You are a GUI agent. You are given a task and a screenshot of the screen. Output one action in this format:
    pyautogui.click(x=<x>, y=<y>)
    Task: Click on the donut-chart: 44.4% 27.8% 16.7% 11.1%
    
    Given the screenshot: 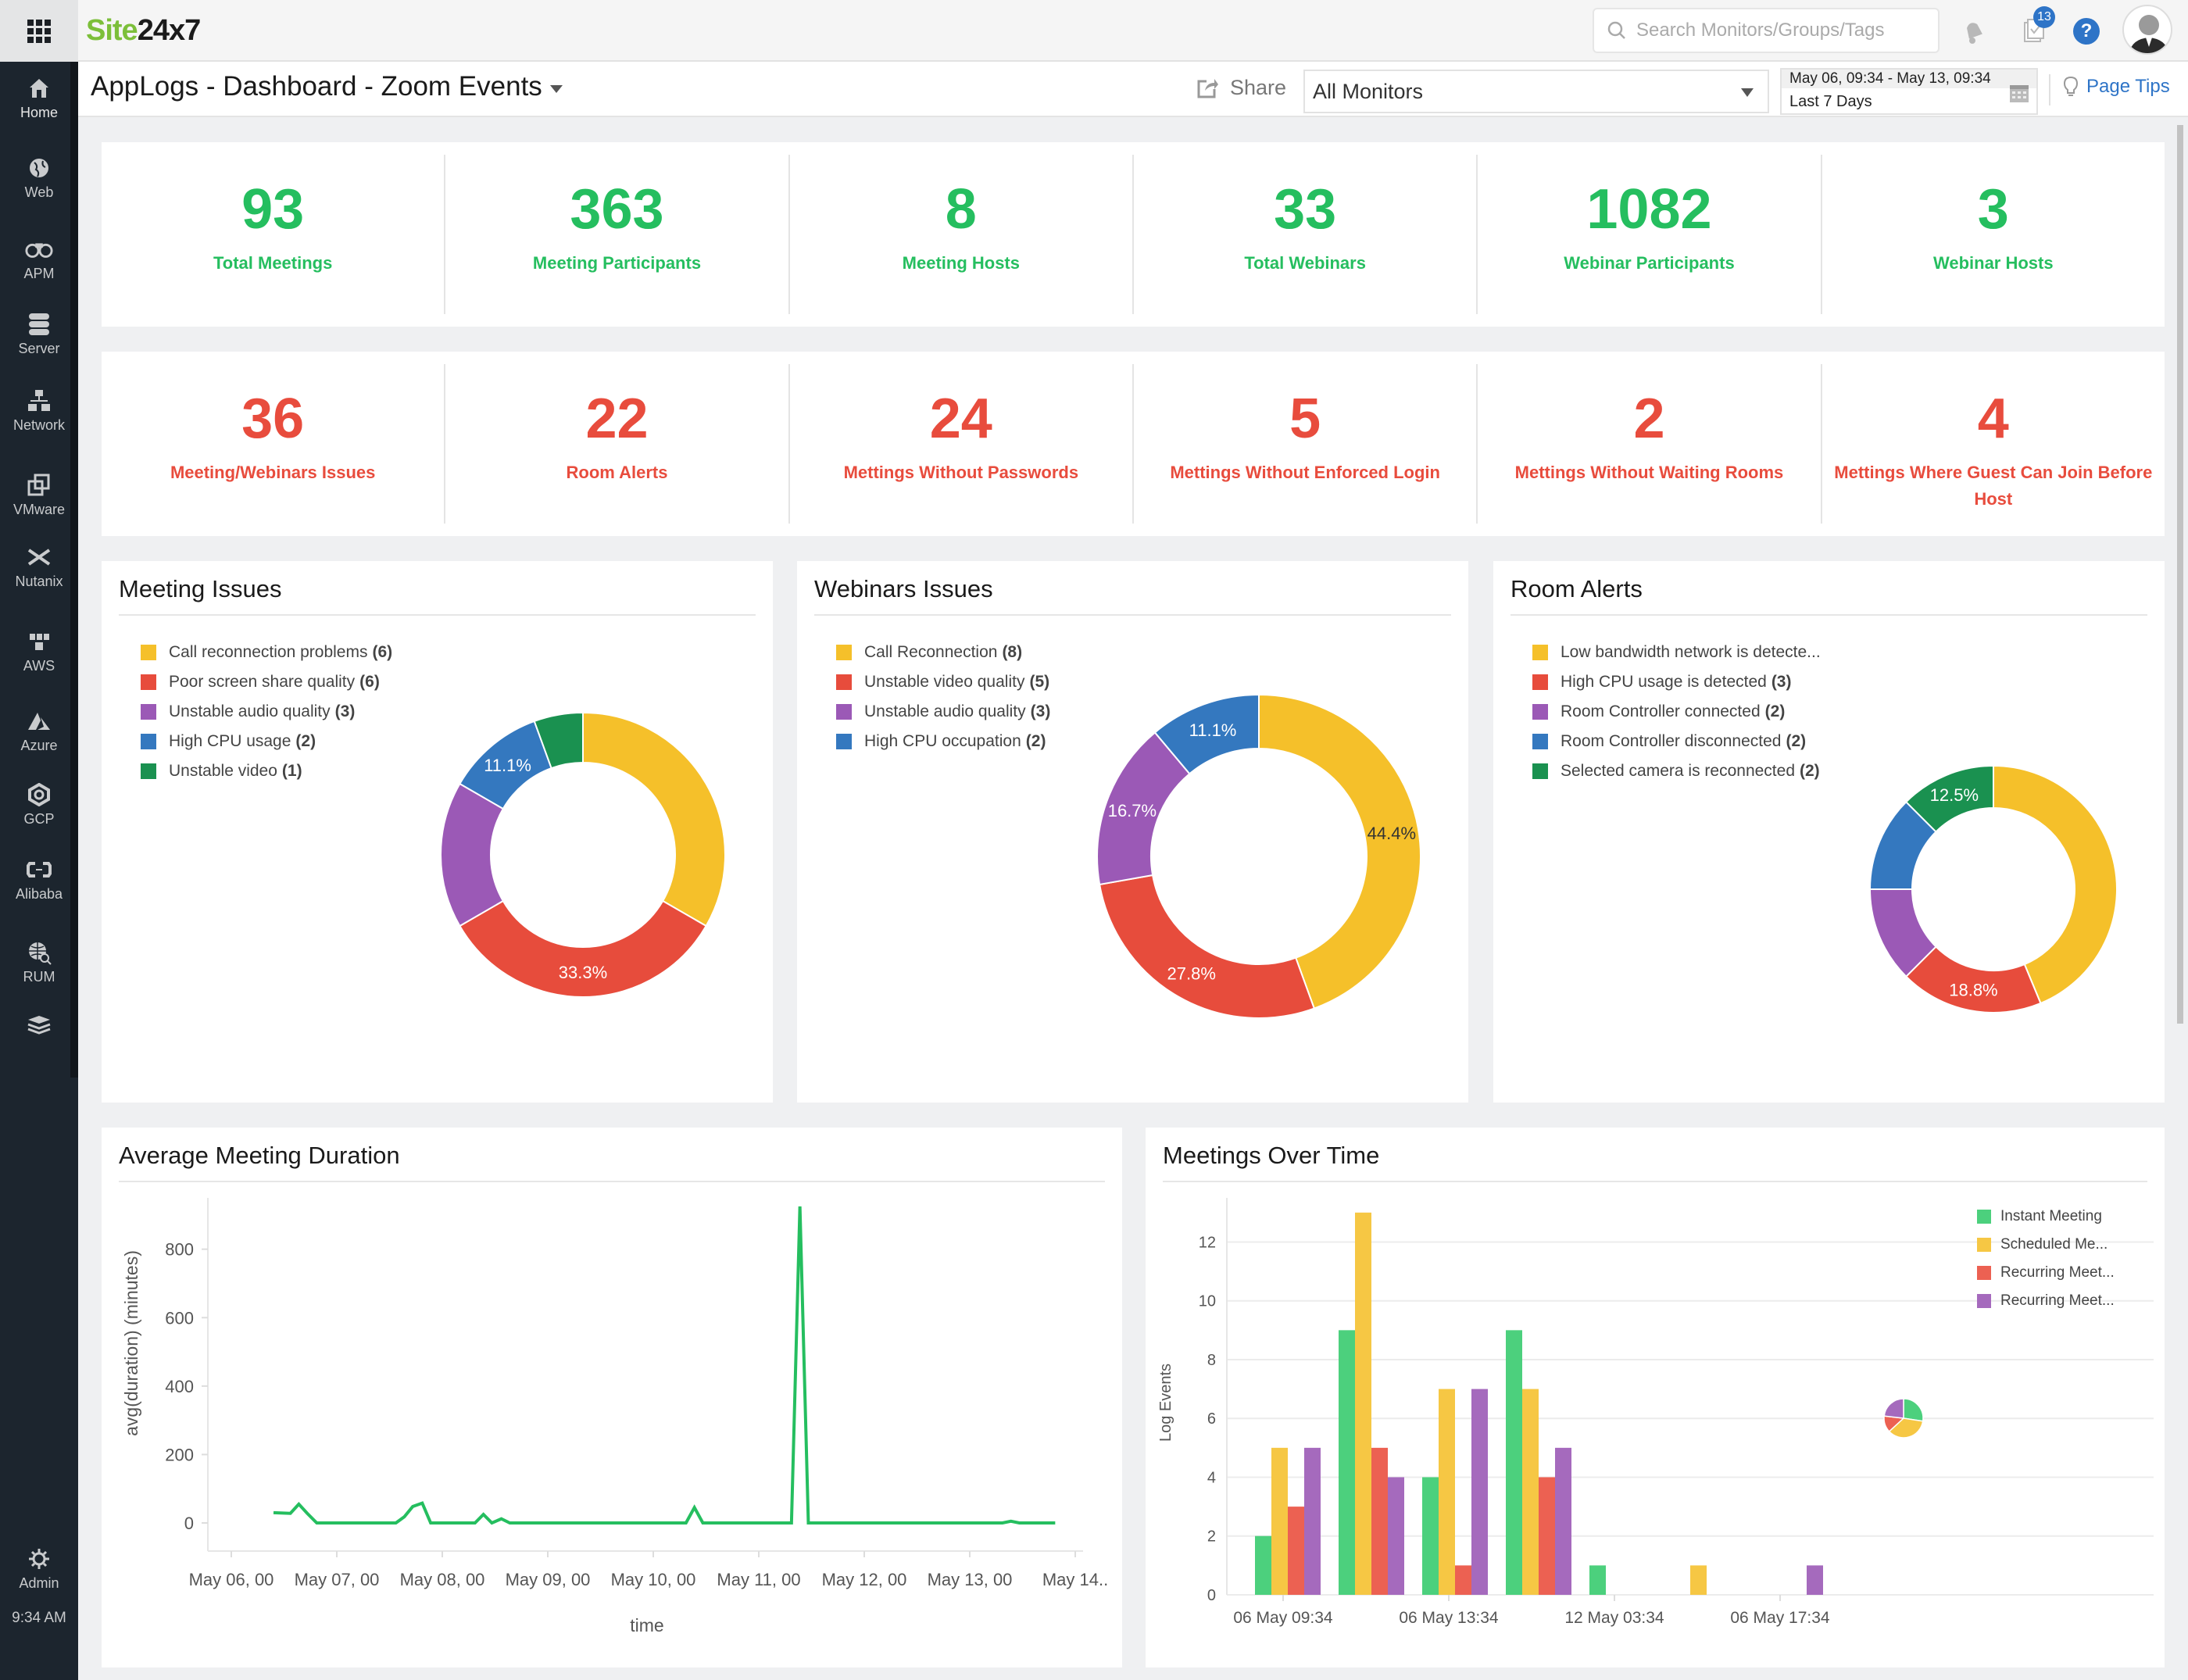 What is the action you would take?
    pyautogui.click(x=1258, y=856)
    